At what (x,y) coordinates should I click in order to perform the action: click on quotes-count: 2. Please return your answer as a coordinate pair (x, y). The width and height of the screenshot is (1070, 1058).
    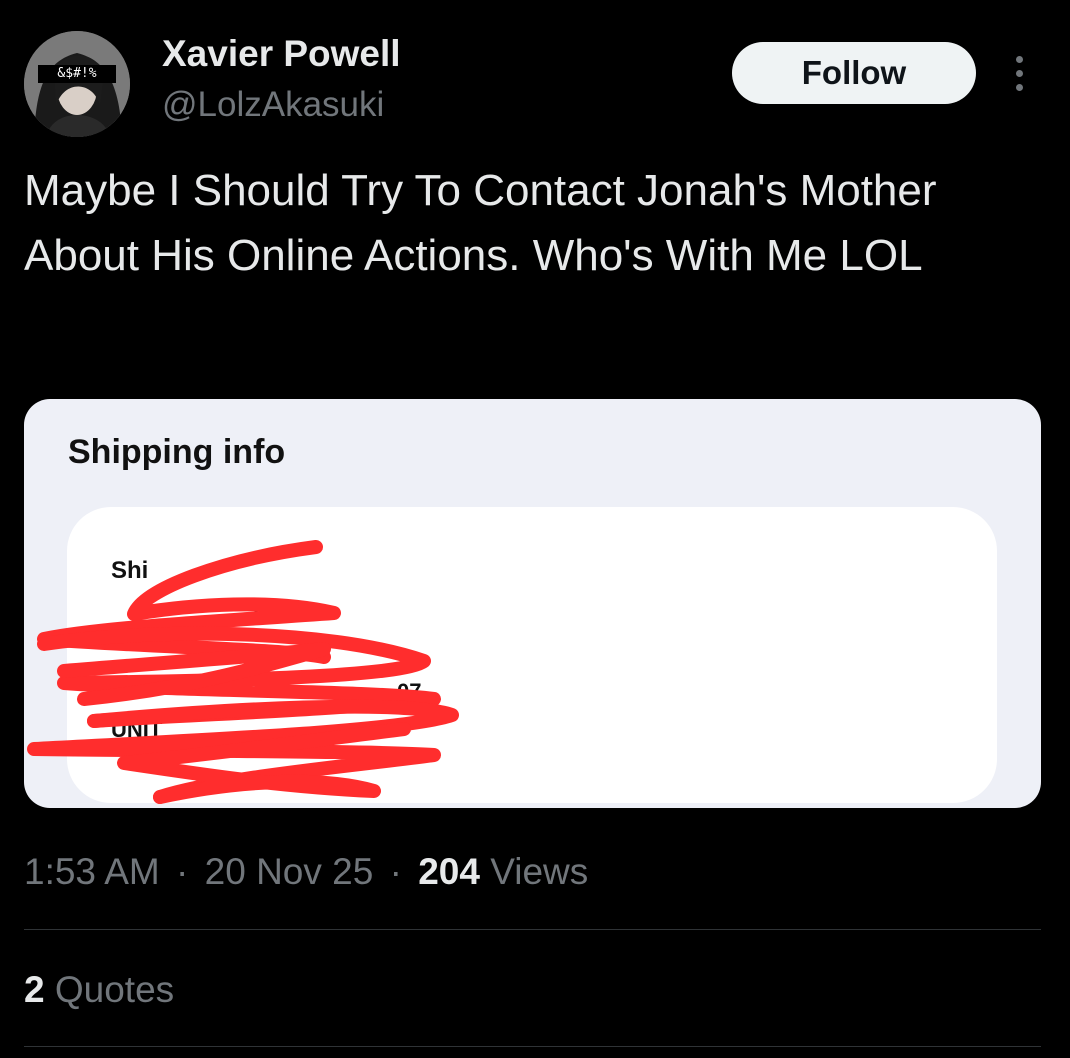
    Looking at the image, I should click on (34, 989).